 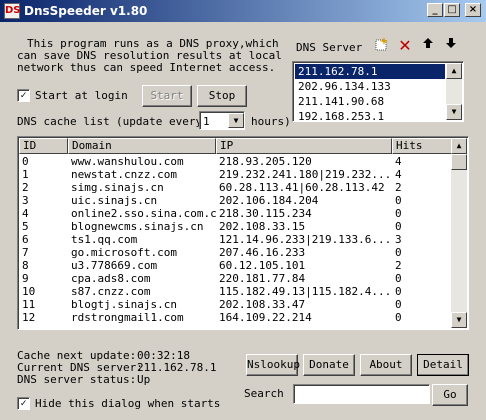 I want to click on hide-dialog-label: Hide this dialog when starts, so click(x=127, y=403).